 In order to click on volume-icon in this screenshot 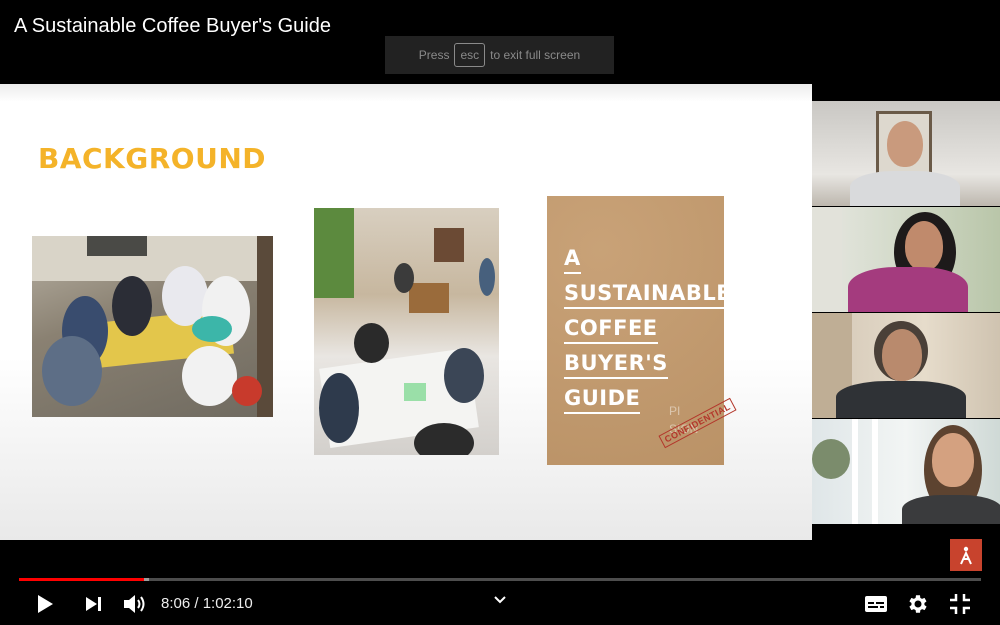, I will do `click(134, 604)`.